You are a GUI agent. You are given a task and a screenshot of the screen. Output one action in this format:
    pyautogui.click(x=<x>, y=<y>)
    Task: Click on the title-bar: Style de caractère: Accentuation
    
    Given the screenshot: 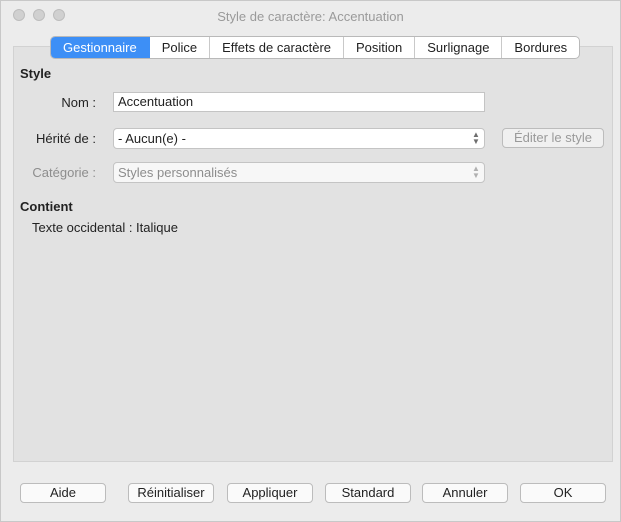 What is the action you would take?
    pyautogui.click(x=310, y=16)
    